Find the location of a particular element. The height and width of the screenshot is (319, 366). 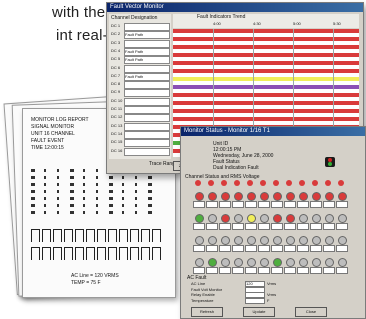

channel-row-label: DC 3 is located at coordinates (116, 42).